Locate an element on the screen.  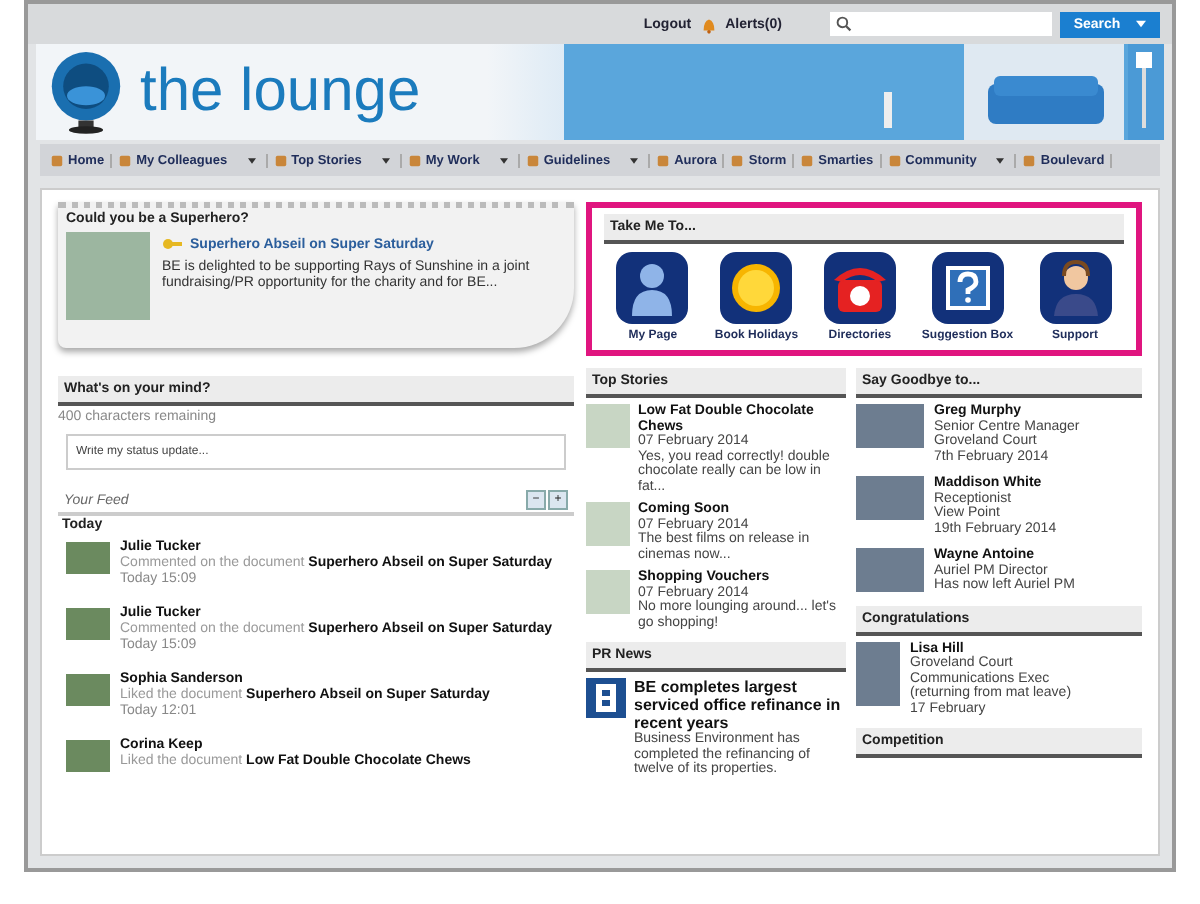
site-title: the lounge is located at coordinates (280, 92).